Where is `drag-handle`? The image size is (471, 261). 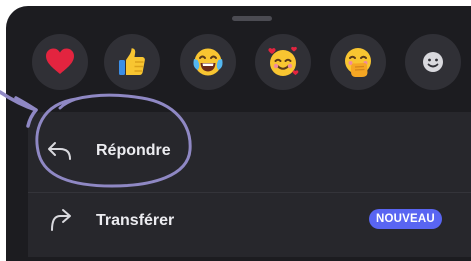
drag-handle is located at coordinates (252, 18).